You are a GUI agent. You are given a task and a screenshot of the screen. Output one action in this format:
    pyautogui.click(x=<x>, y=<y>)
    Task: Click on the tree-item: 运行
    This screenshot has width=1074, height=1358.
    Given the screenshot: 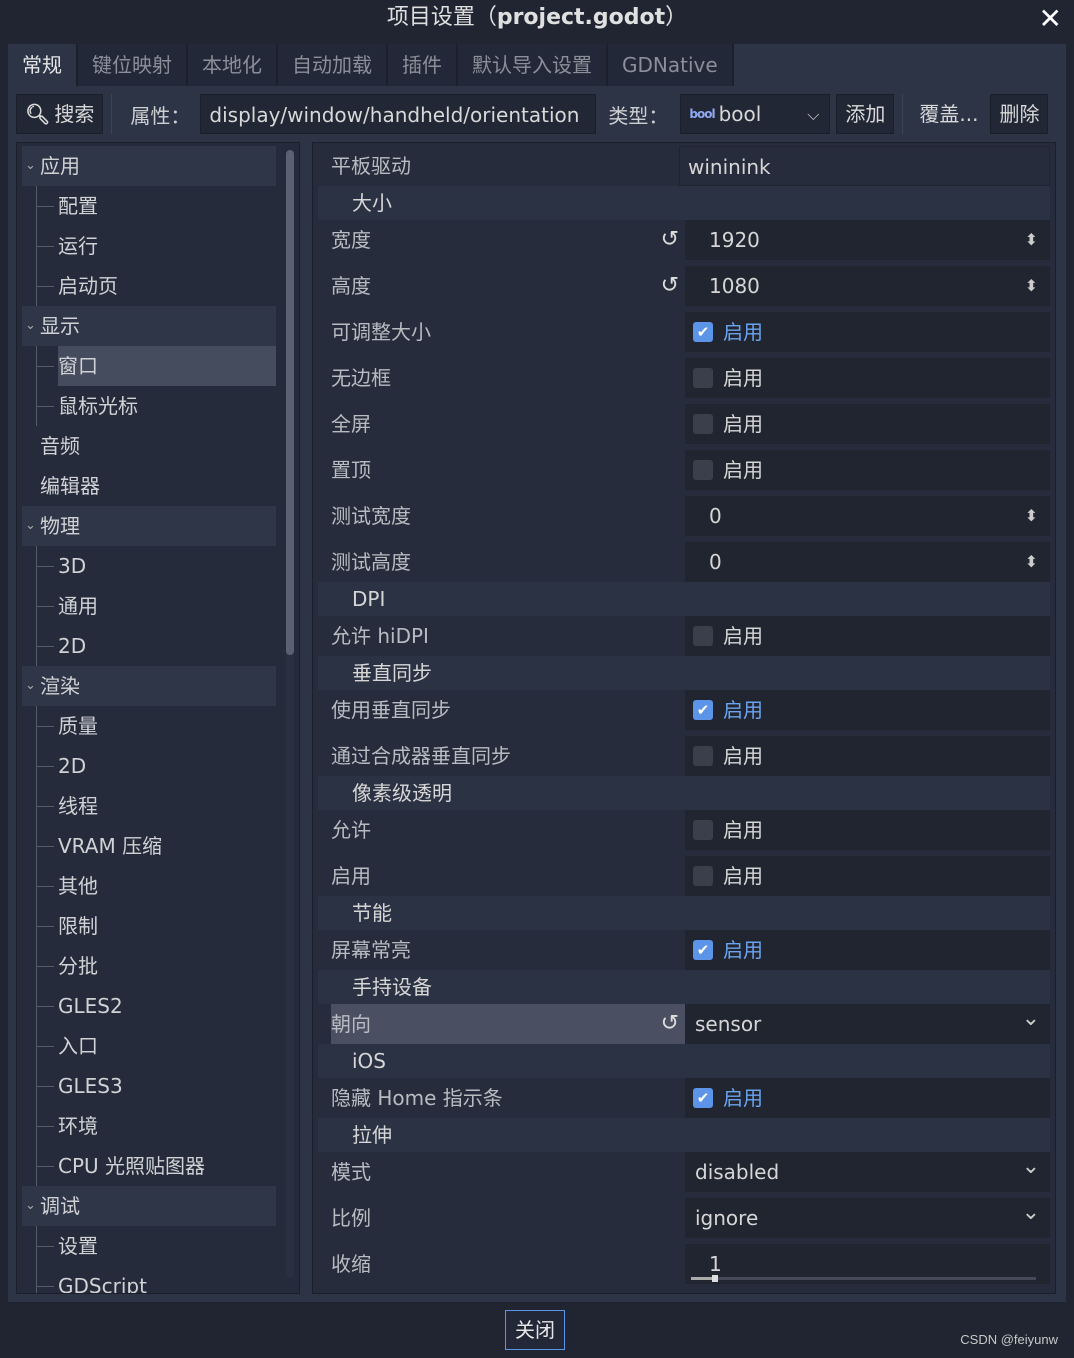 What is the action you would take?
    pyautogui.click(x=149, y=246)
    